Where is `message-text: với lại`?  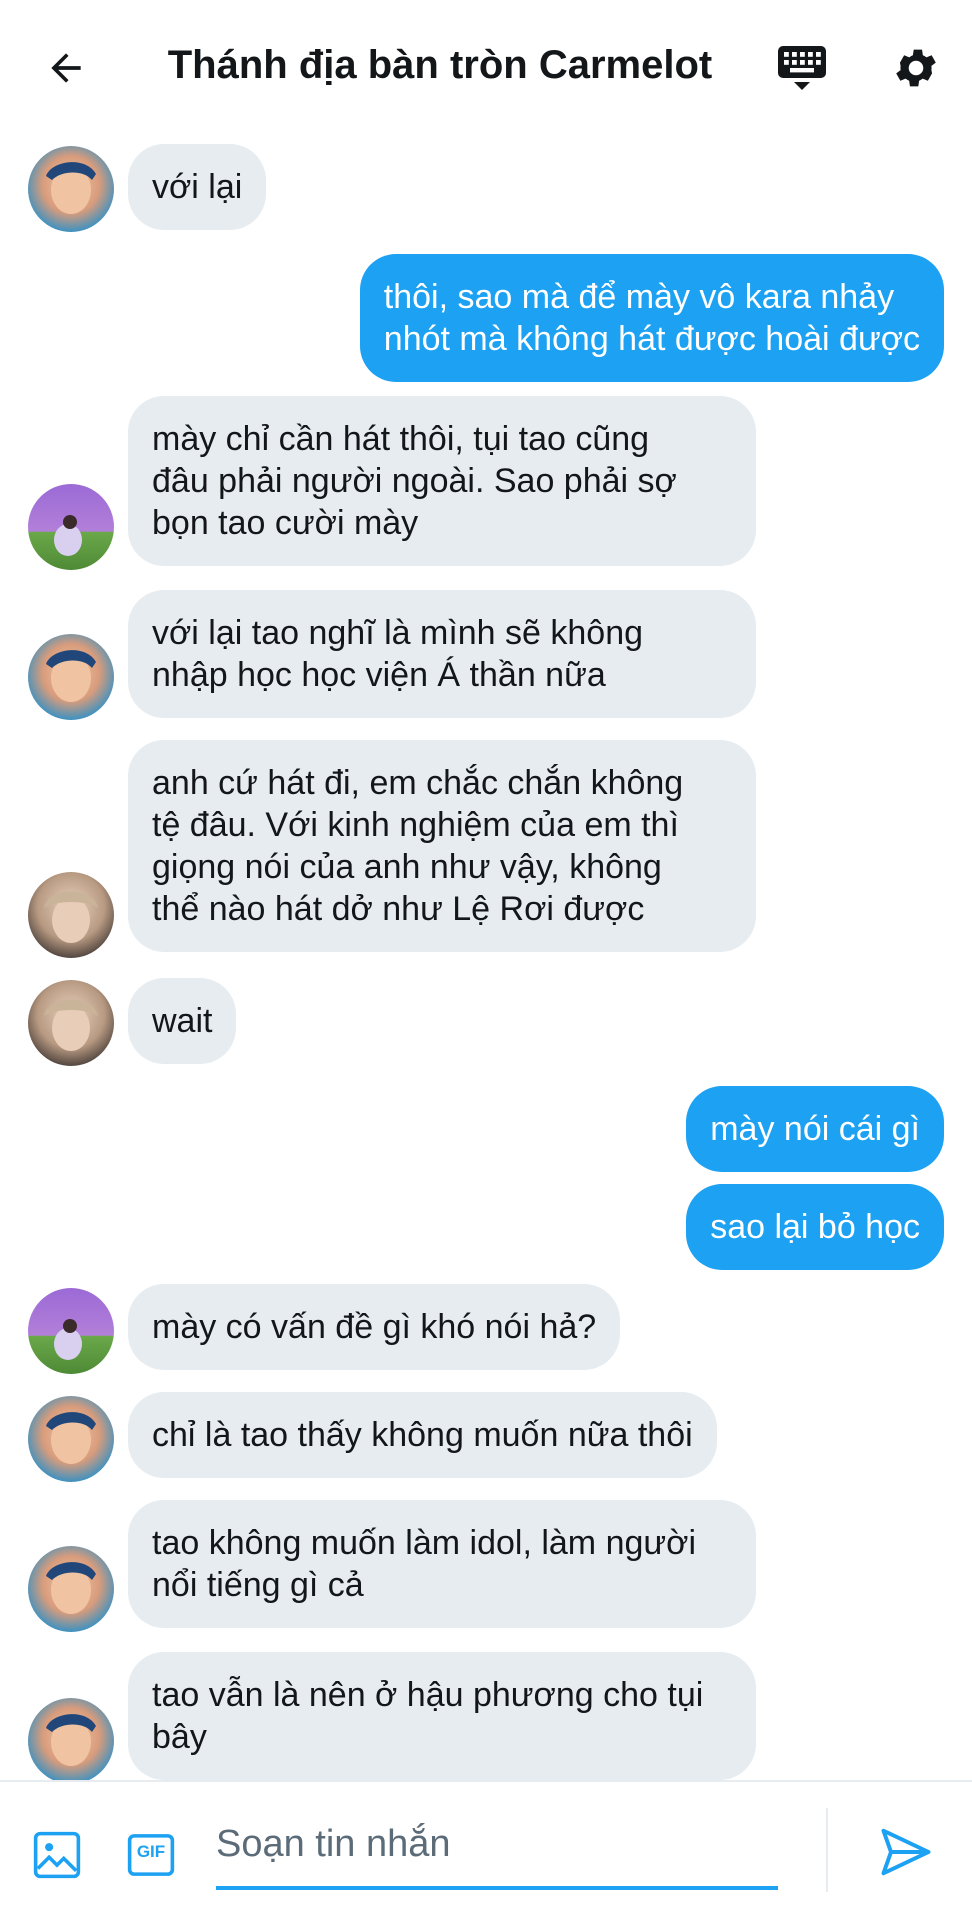 message-text: với lại is located at coordinates (197, 187).